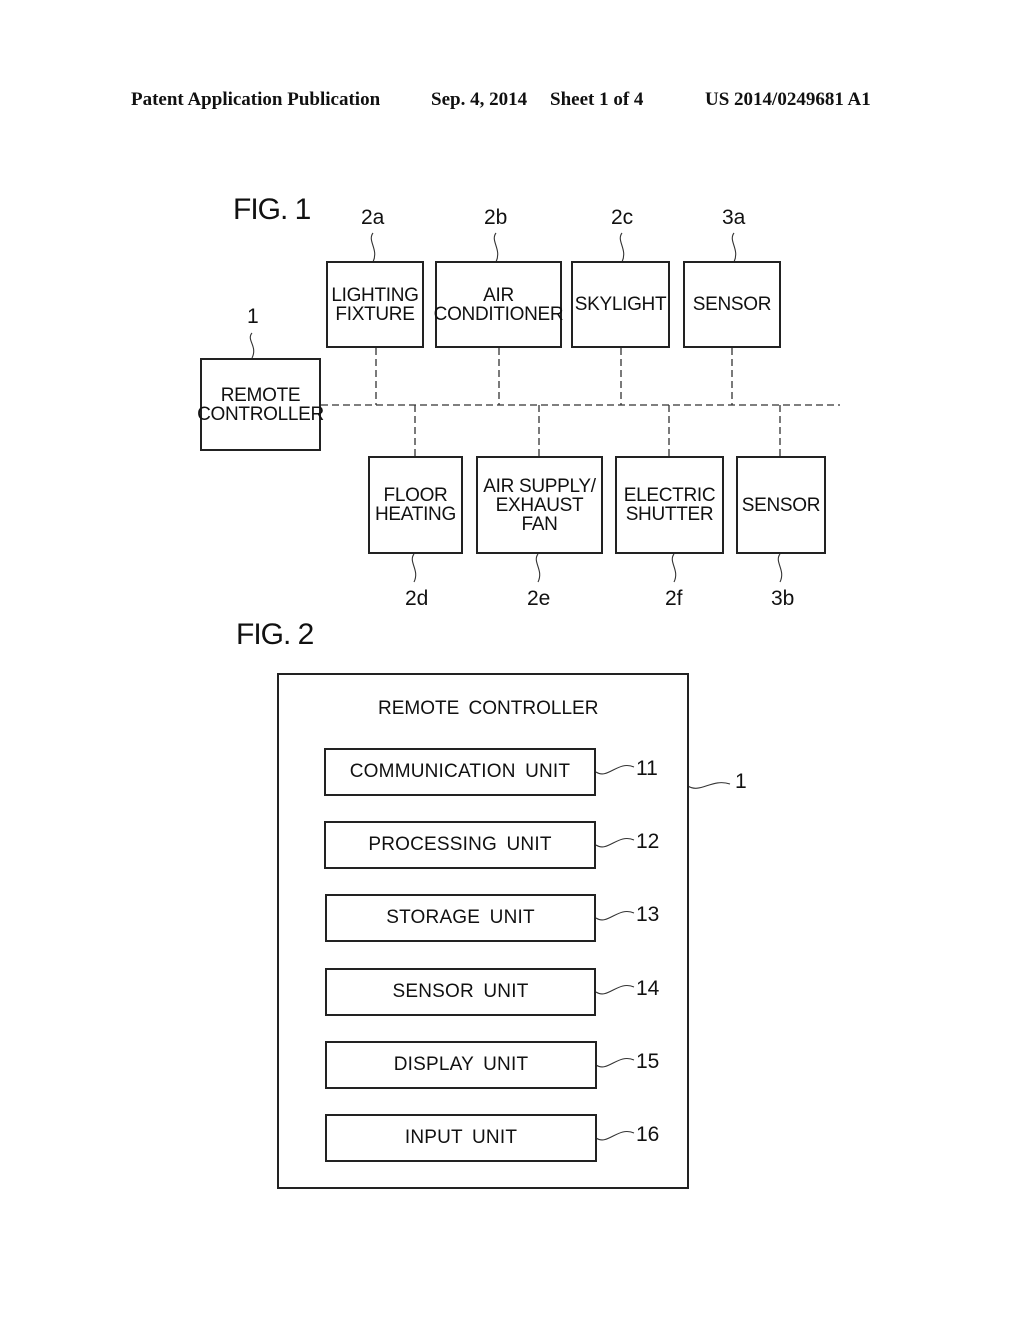 This screenshot has height=1320, width=1024. Describe the element at coordinates (460, 992) in the screenshot. I see `unit-box-sensor: SENSOR UNIT` at that location.